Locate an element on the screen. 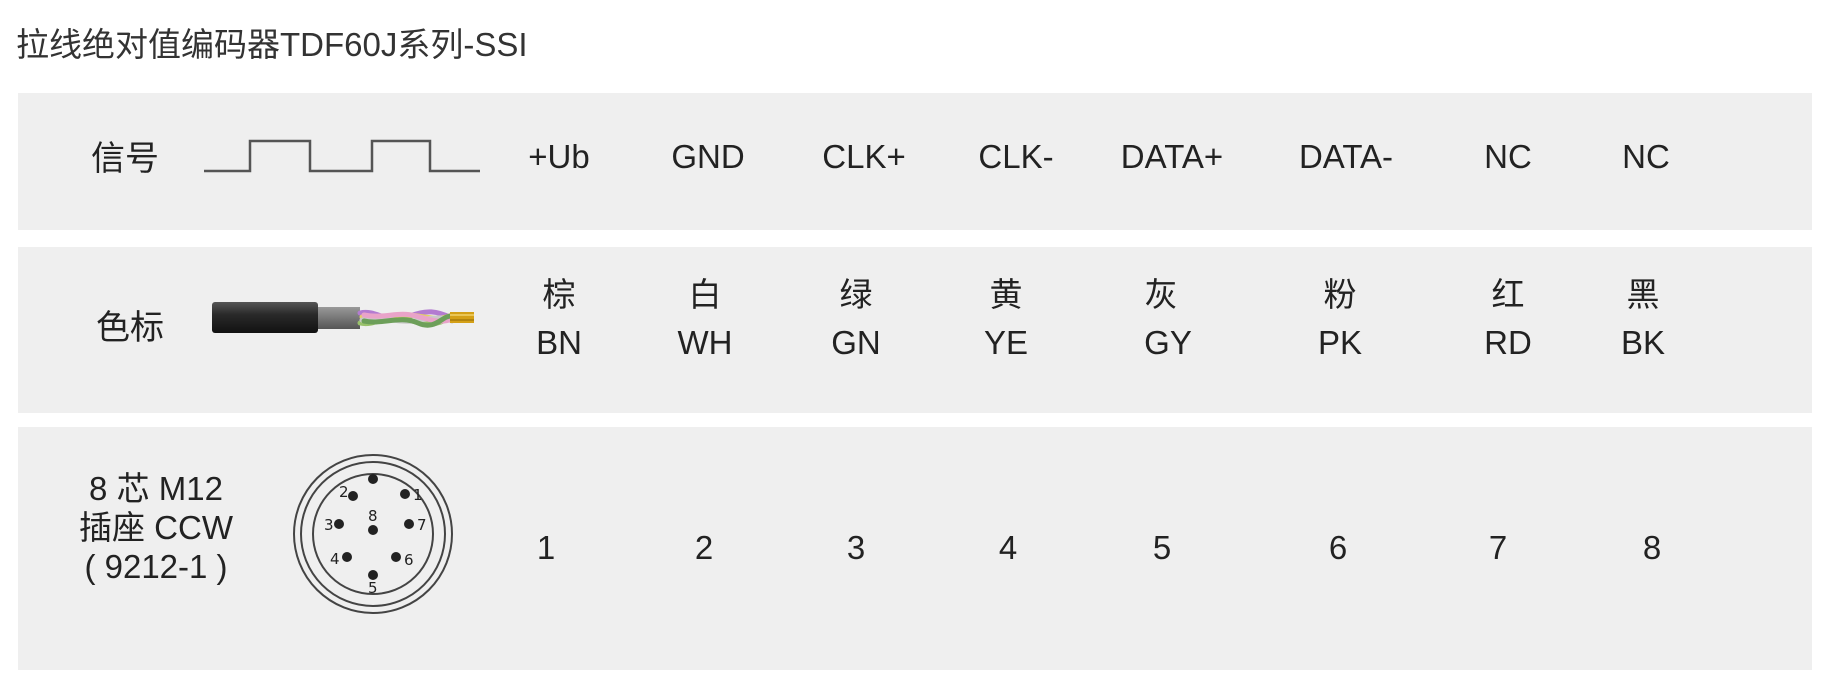 The height and width of the screenshot is (689, 1830). pin-number-3: 3 is located at coordinates (856, 547).